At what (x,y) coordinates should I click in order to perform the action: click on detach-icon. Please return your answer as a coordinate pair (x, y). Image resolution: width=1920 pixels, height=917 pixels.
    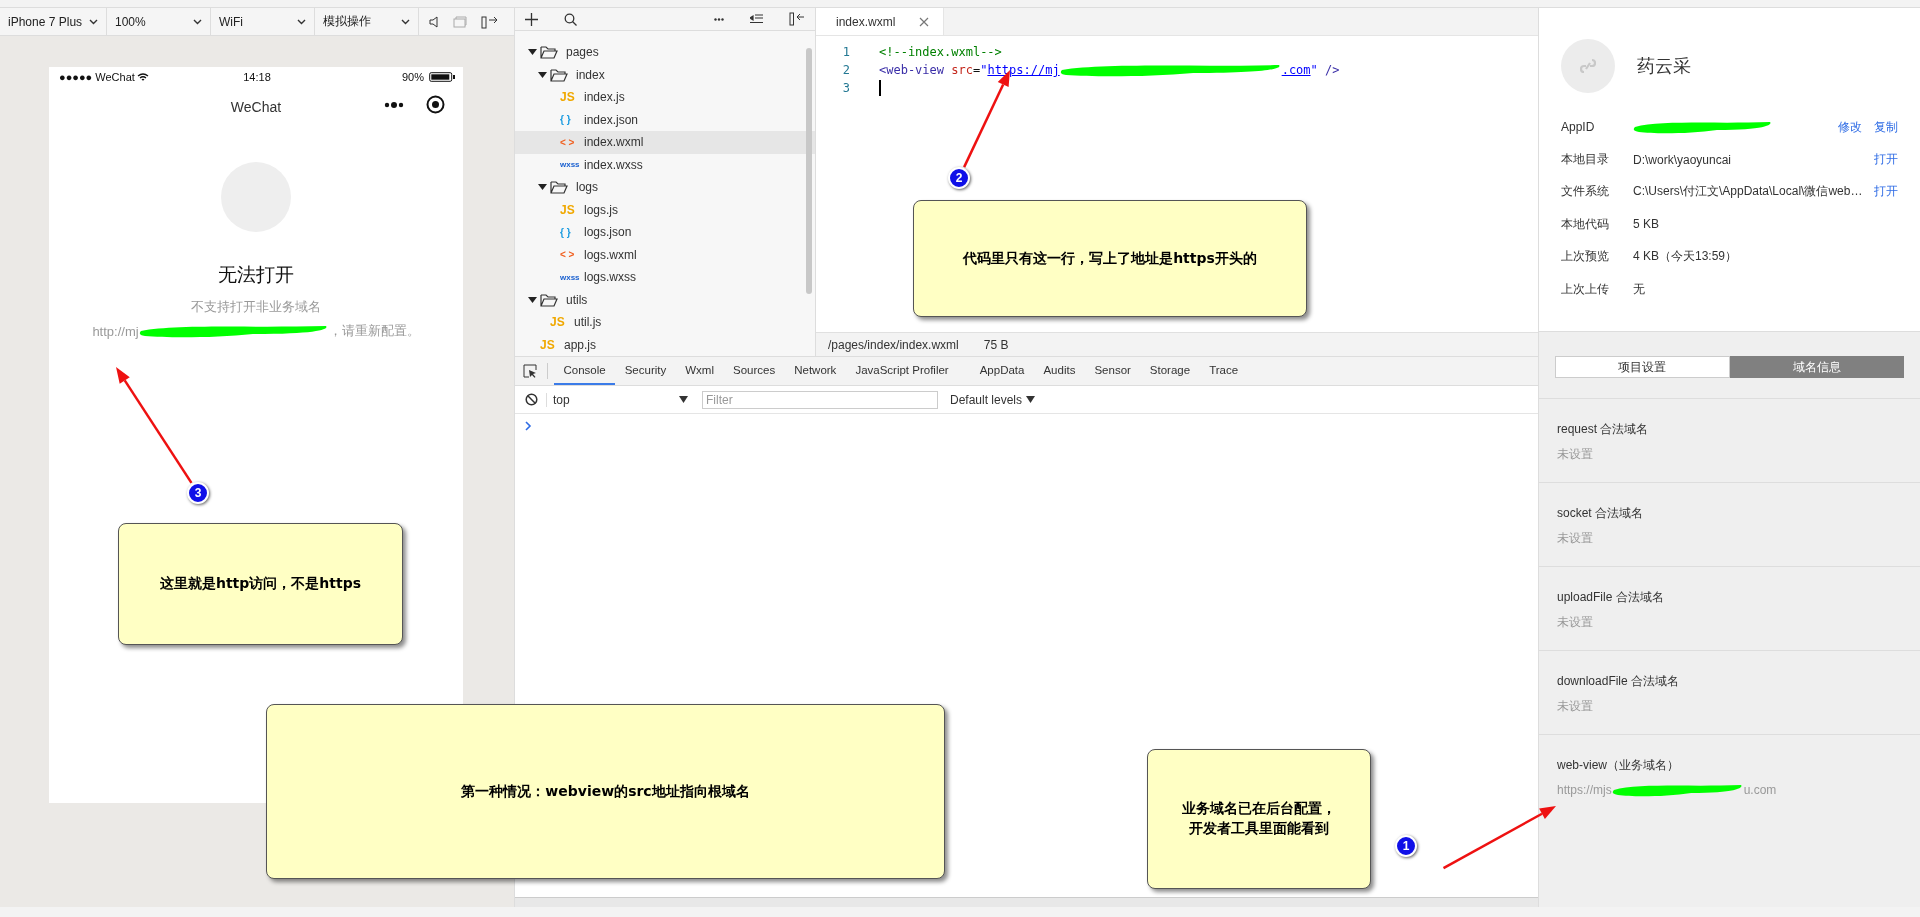
    Looking at the image, I should click on (490, 21).